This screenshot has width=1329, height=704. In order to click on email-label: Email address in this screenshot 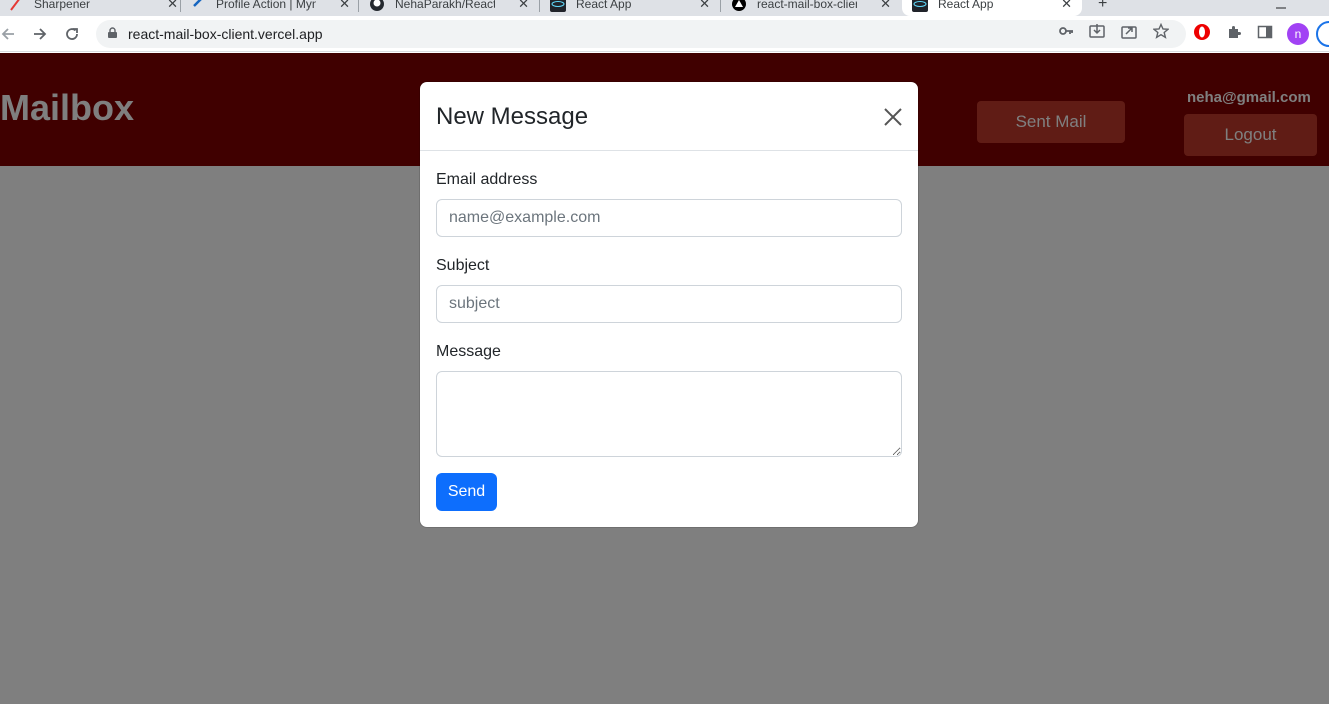, I will do `click(487, 179)`.